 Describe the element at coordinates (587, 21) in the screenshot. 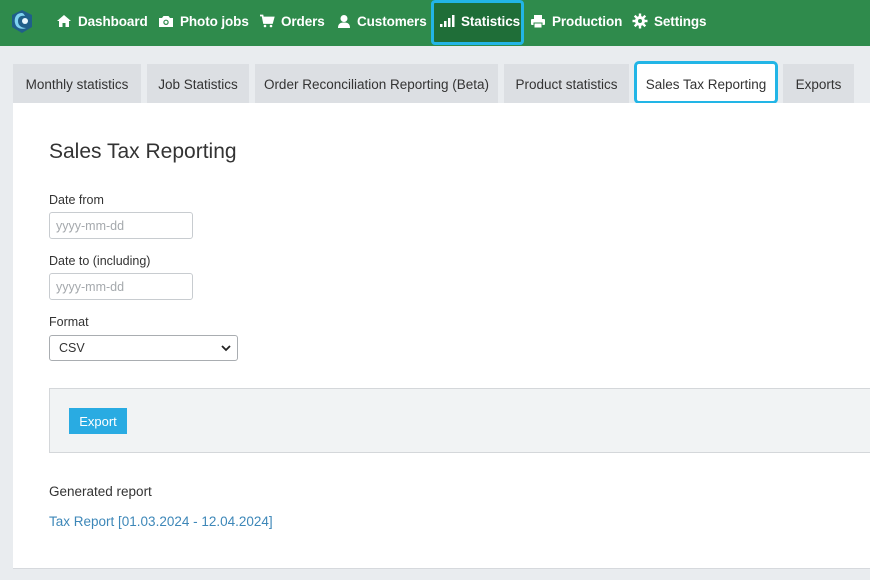

I see `nav-production-label: Production` at that location.